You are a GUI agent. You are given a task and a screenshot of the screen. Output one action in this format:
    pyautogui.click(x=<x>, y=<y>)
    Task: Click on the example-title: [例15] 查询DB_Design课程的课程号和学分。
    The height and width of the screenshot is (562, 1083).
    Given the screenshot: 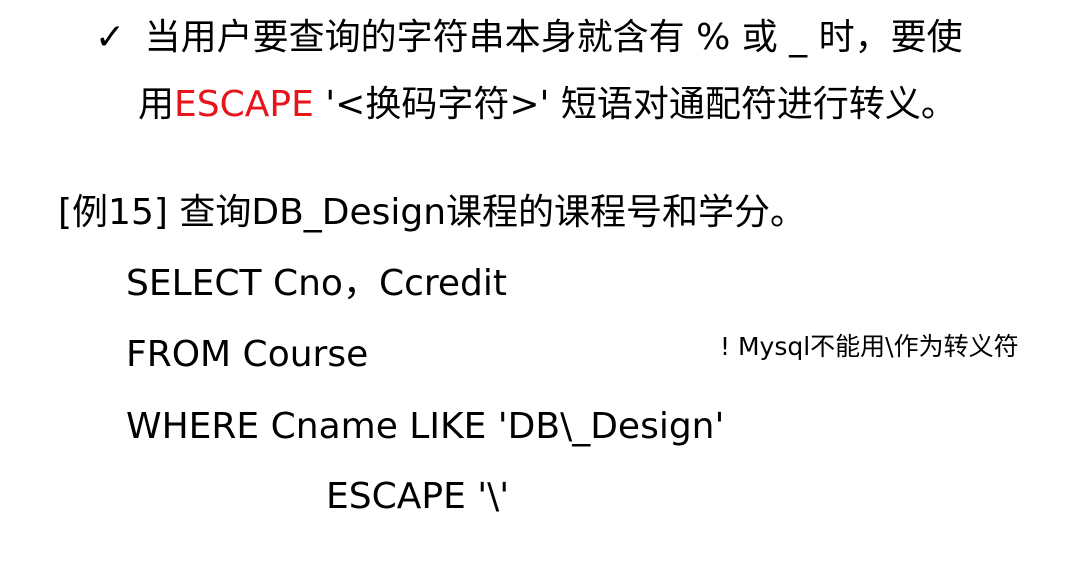 What is the action you would take?
    pyautogui.click(x=432, y=212)
    